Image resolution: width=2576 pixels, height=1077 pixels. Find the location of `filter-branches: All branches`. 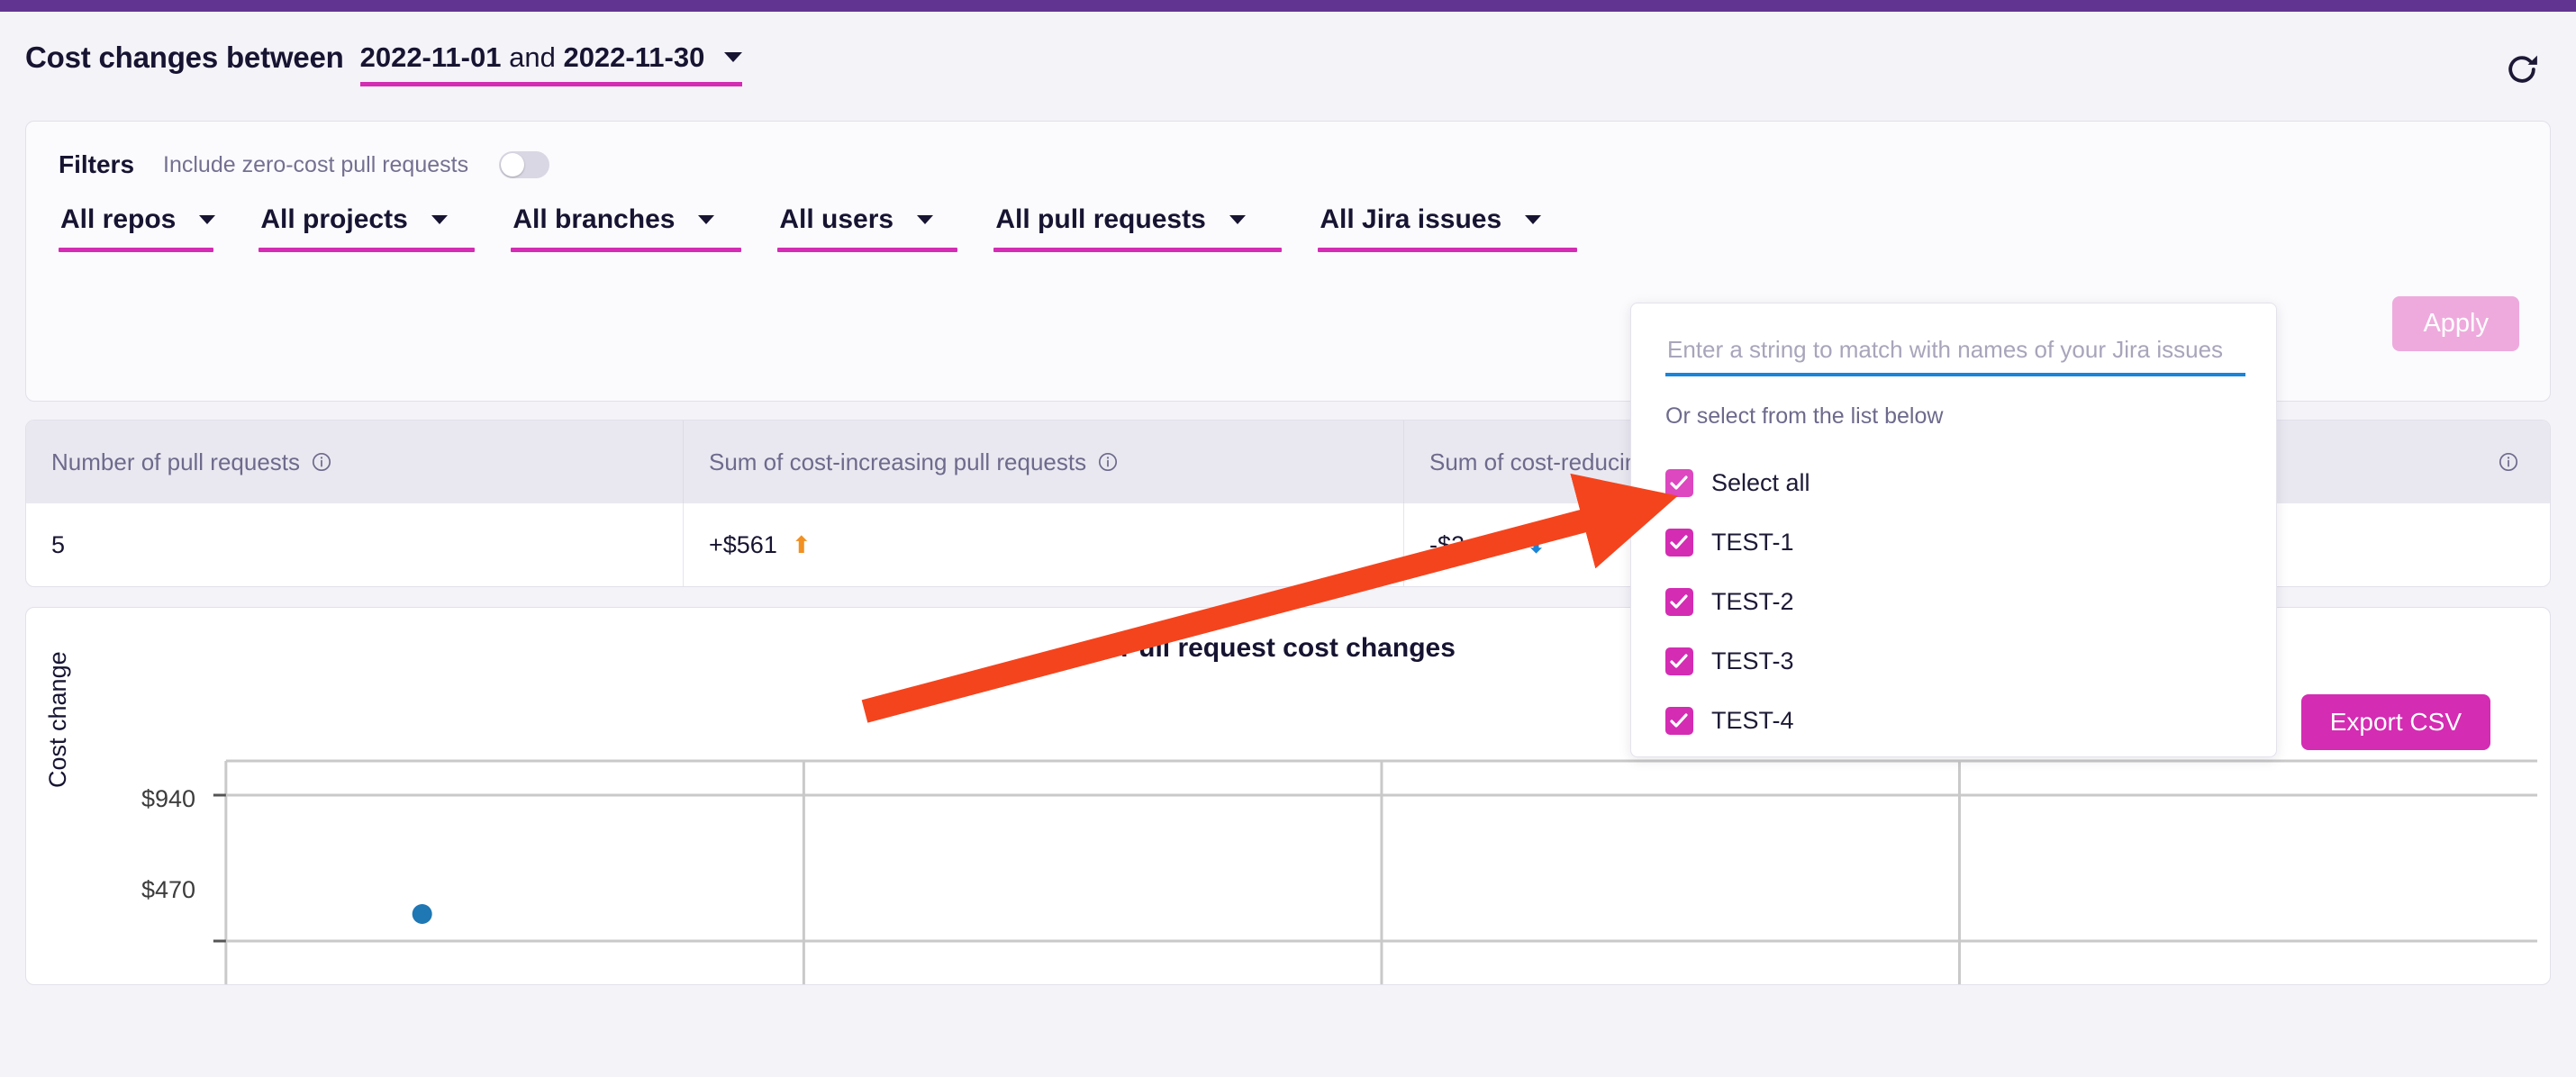

filter-branches: All branches is located at coordinates (626, 228).